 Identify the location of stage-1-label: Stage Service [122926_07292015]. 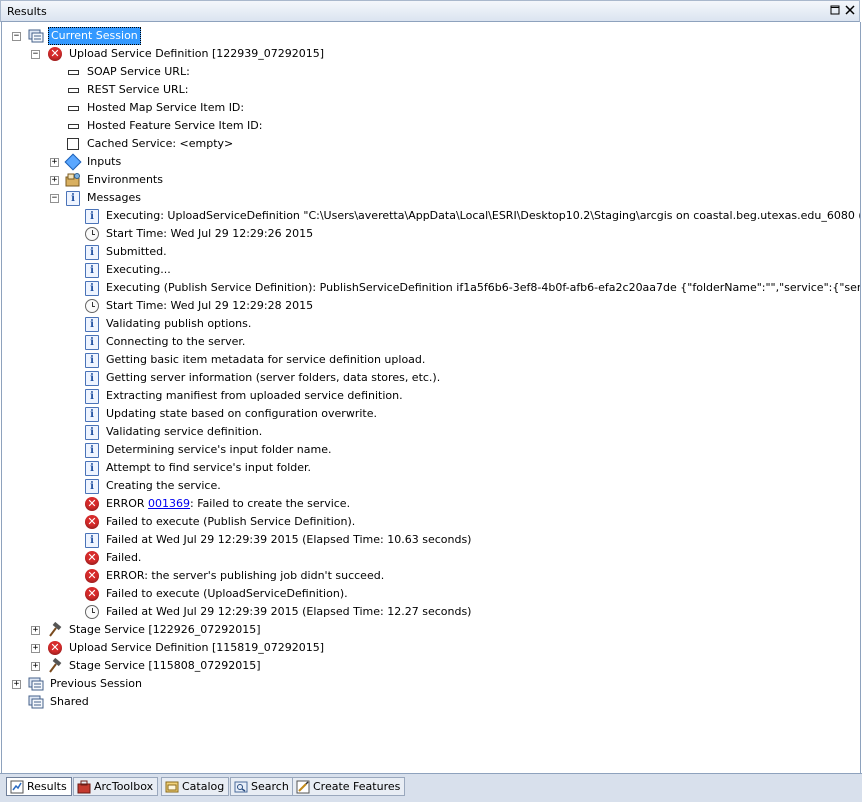
(165, 629).